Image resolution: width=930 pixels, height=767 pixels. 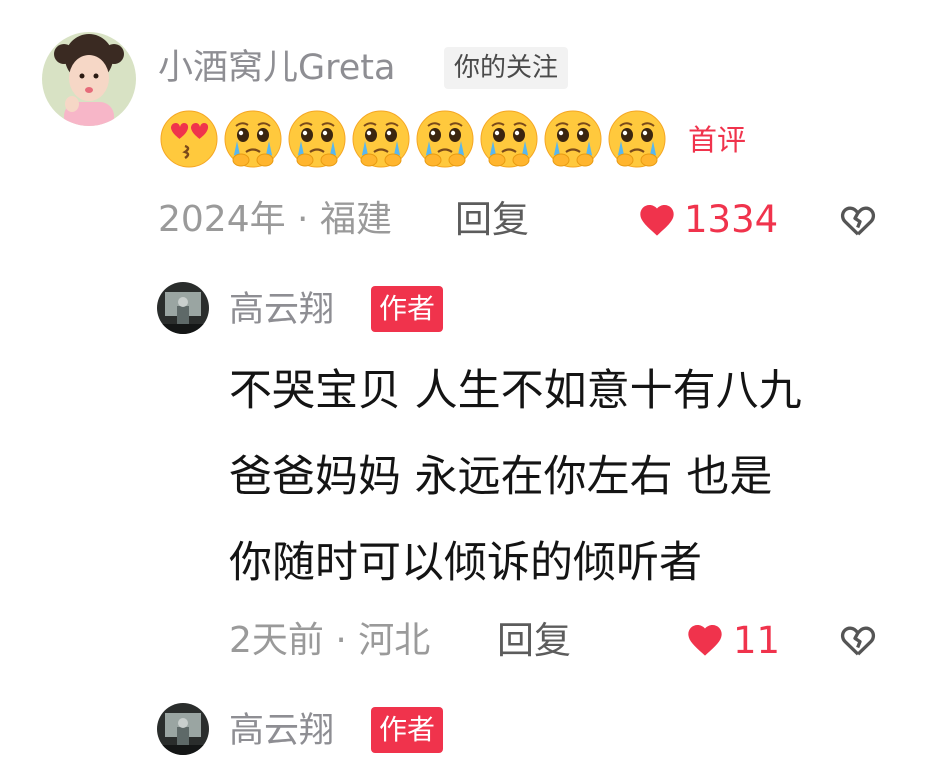 What do you see at coordinates (757, 640) in the screenshot?
I see `like-count: 11` at bounding box center [757, 640].